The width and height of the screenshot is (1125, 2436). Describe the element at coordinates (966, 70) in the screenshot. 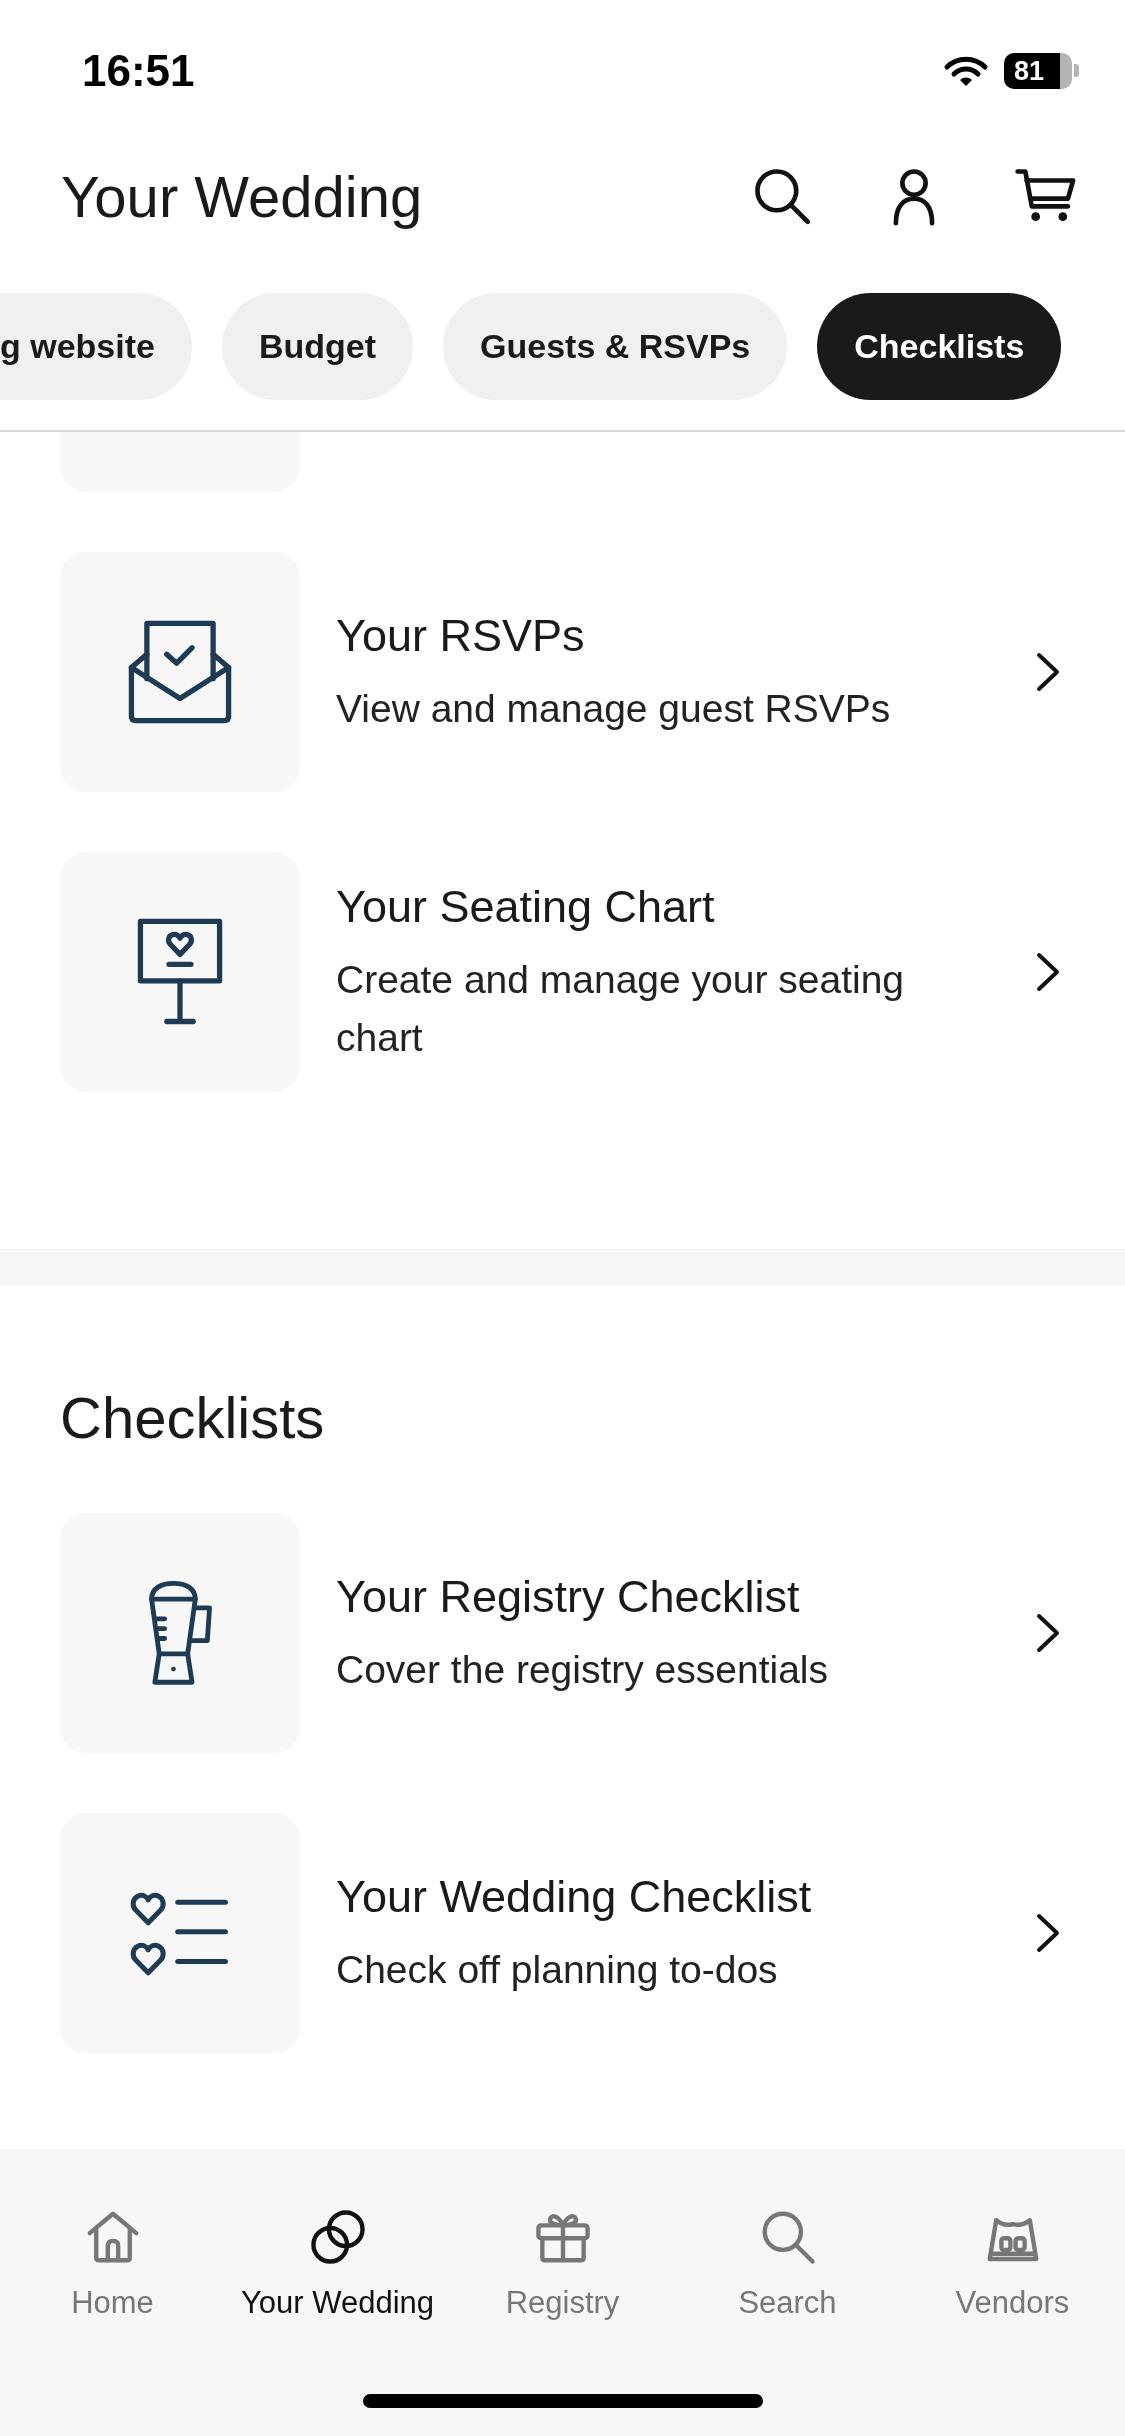

I see `wifi-icon` at that location.